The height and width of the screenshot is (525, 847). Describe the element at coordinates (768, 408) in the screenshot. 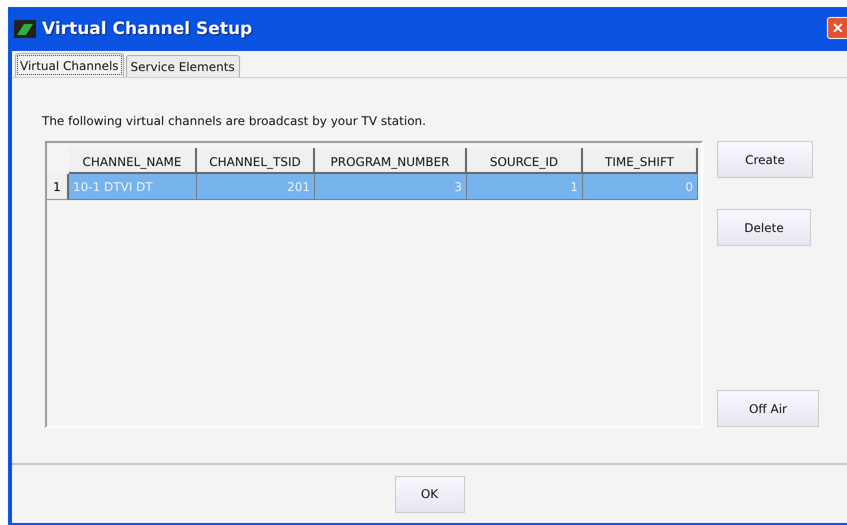

I see `action-button: Off Air` at that location.